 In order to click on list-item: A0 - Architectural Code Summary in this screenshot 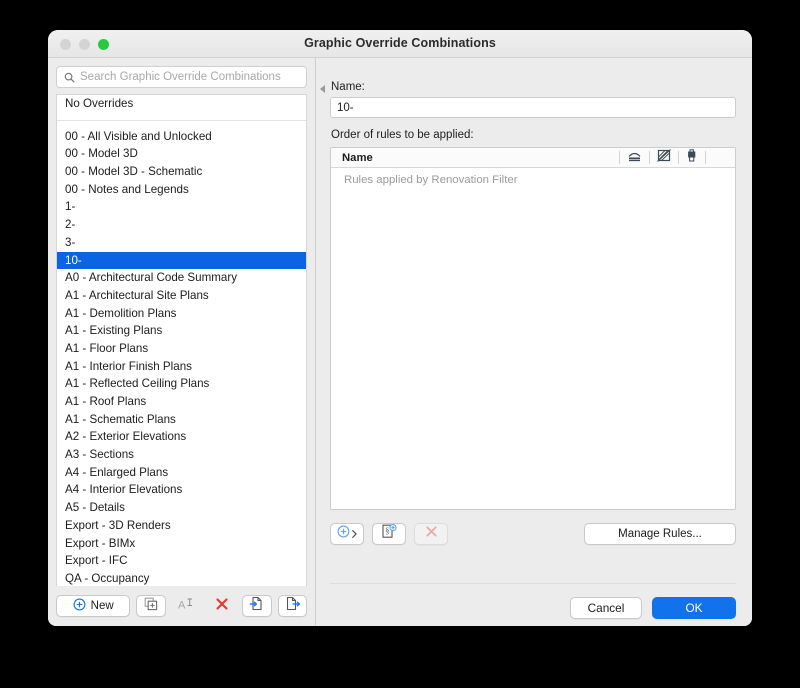, I will do `click(181, 278)`.